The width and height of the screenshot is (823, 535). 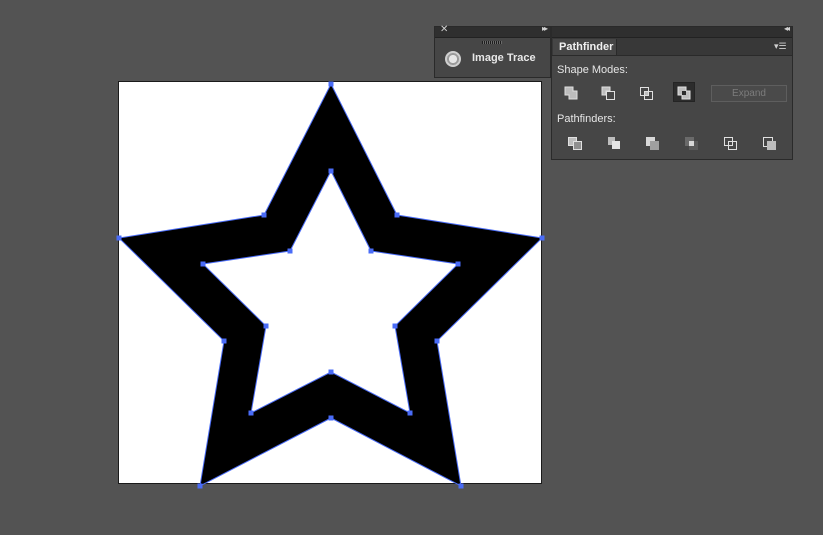 I want to click on crop-icon, so click(x=691, y=143).